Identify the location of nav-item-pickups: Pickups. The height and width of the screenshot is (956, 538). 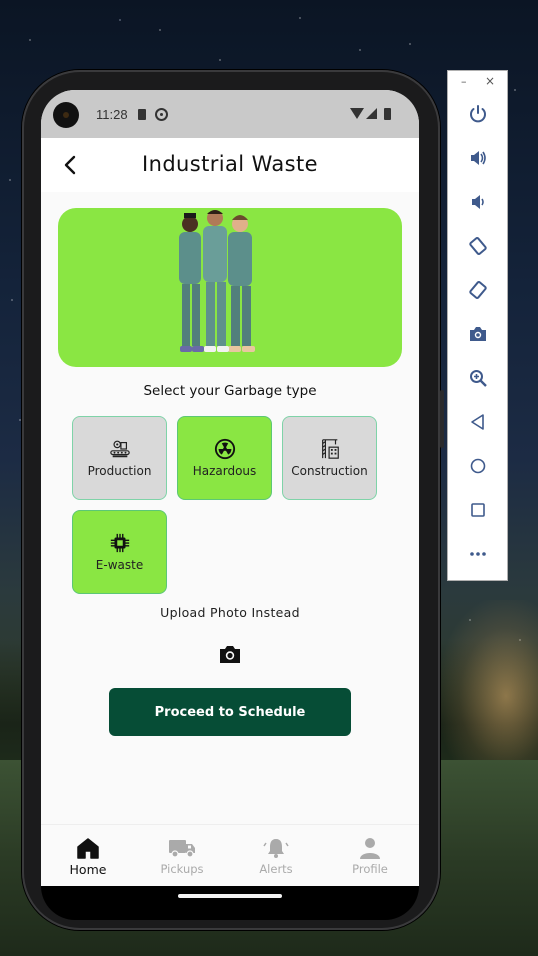
(182, 855).